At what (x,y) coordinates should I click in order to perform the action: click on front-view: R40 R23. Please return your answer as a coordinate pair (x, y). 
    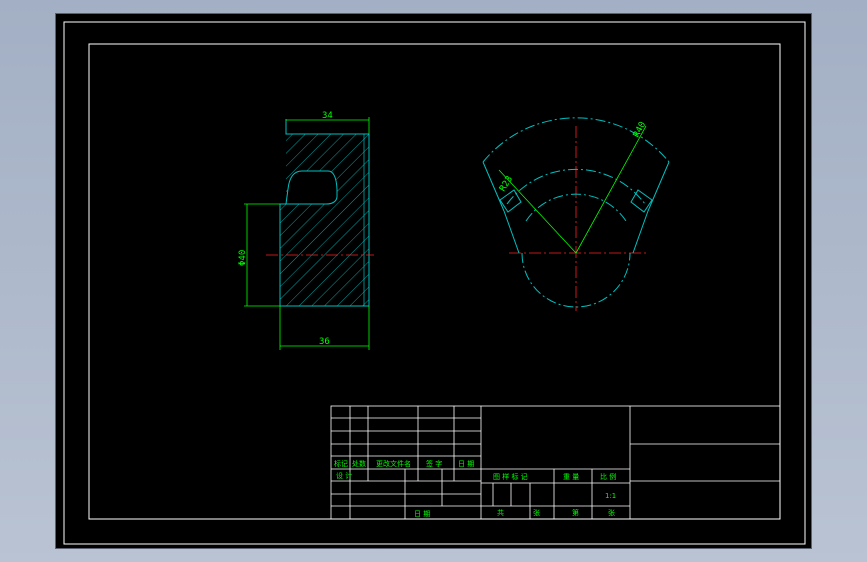
    Looking at the image, I should click on (576, 214).